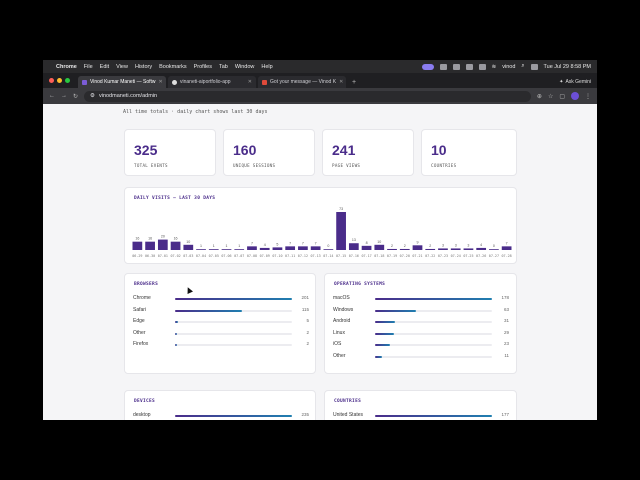 The height and width of the screenshot is (480, 640). I want to click on bar-value-label: 3, so click(468, 245).